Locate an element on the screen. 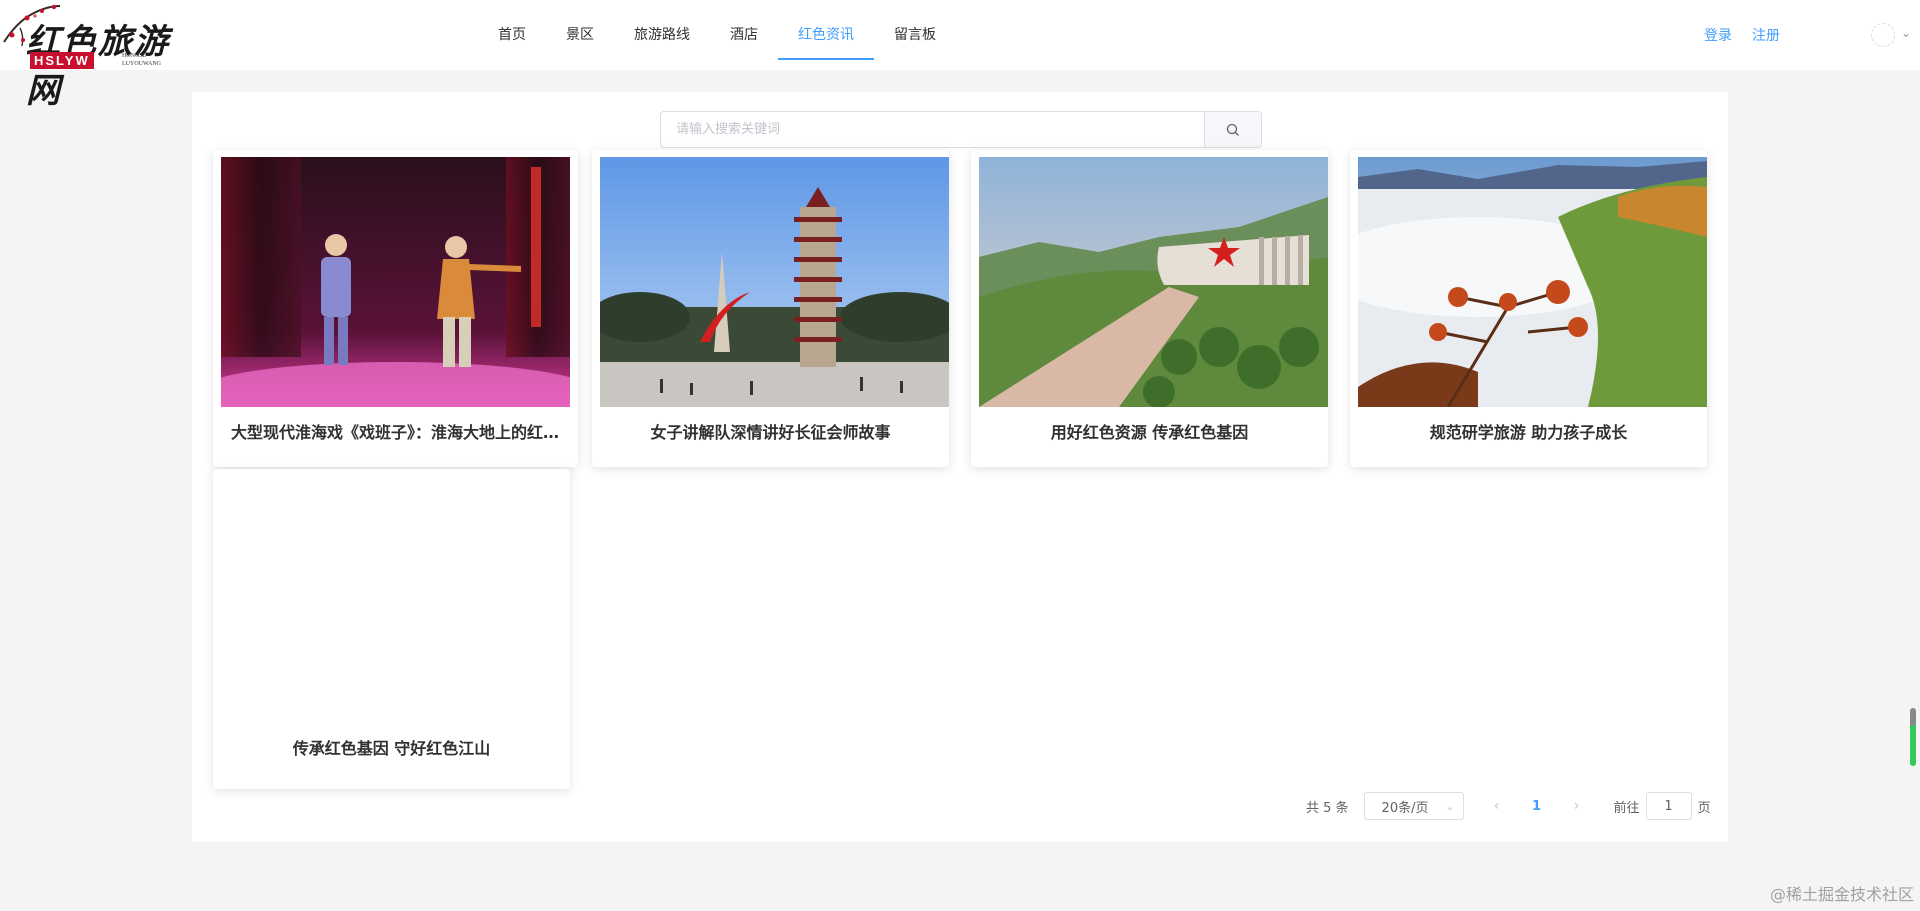  avatar is located at coordinates (1883, 35).